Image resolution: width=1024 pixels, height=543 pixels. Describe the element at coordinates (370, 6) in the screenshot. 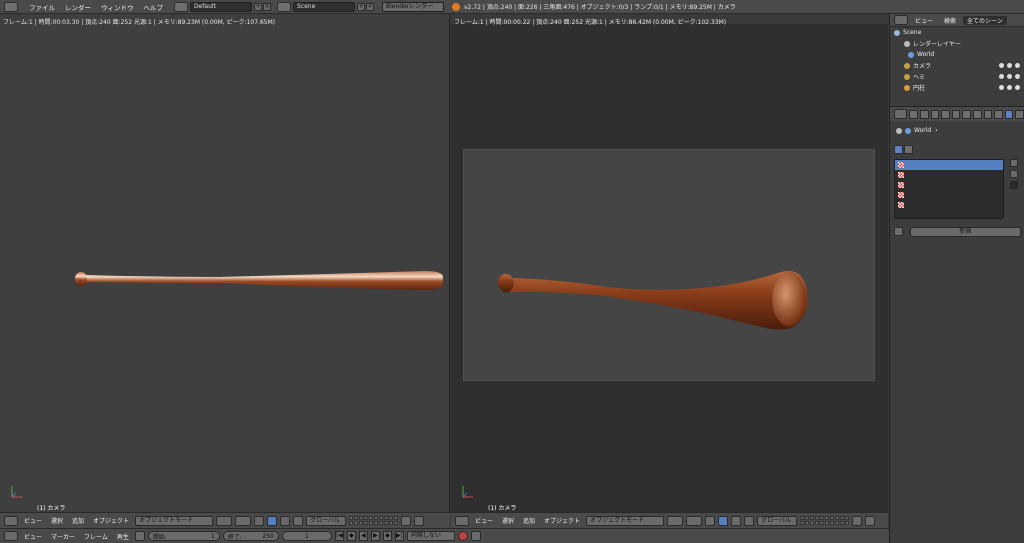

I see `scene-remove-icon: ×` at that location.